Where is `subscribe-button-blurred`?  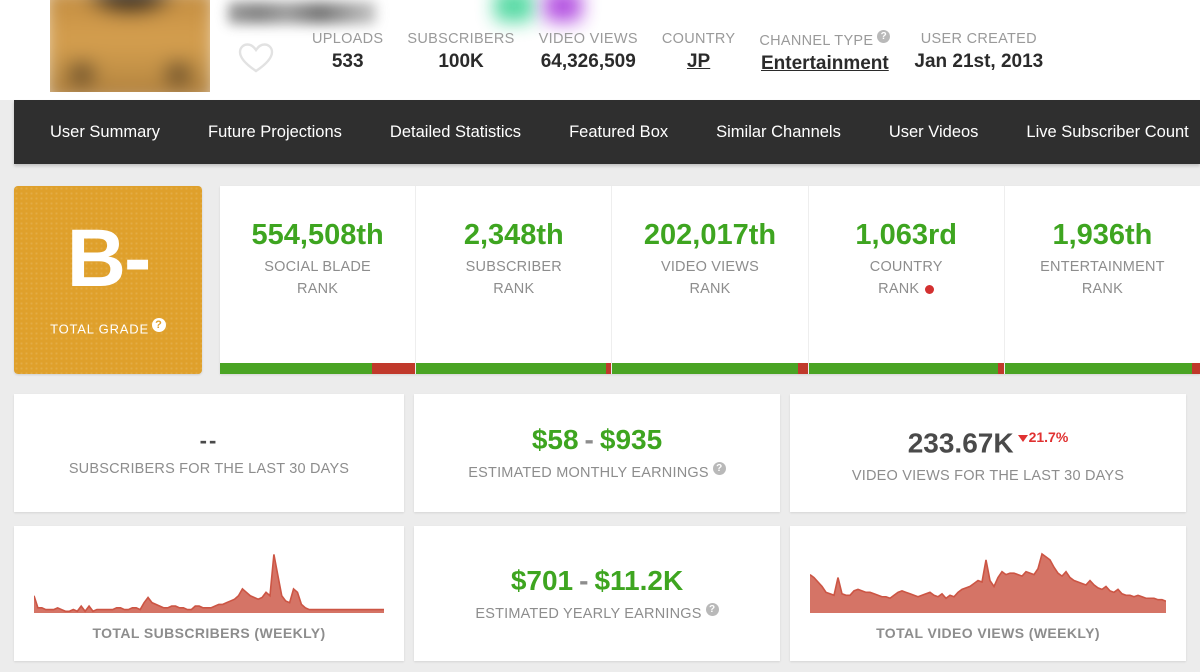
subscribe-button-blurred is located at coordinates (514, 11).